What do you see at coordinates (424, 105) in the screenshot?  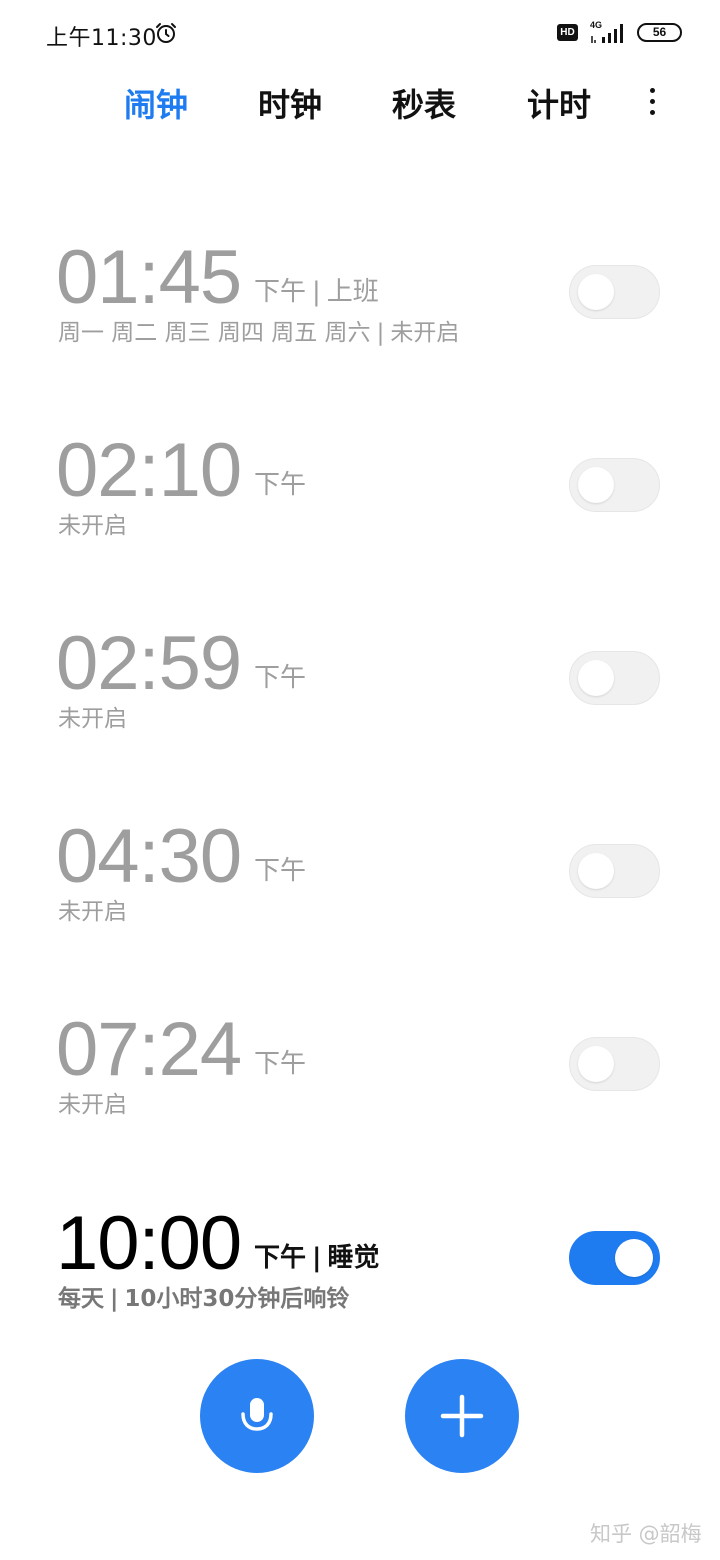 I see `tab-stopwatch: 秒表` at bounding box center [424, 105].